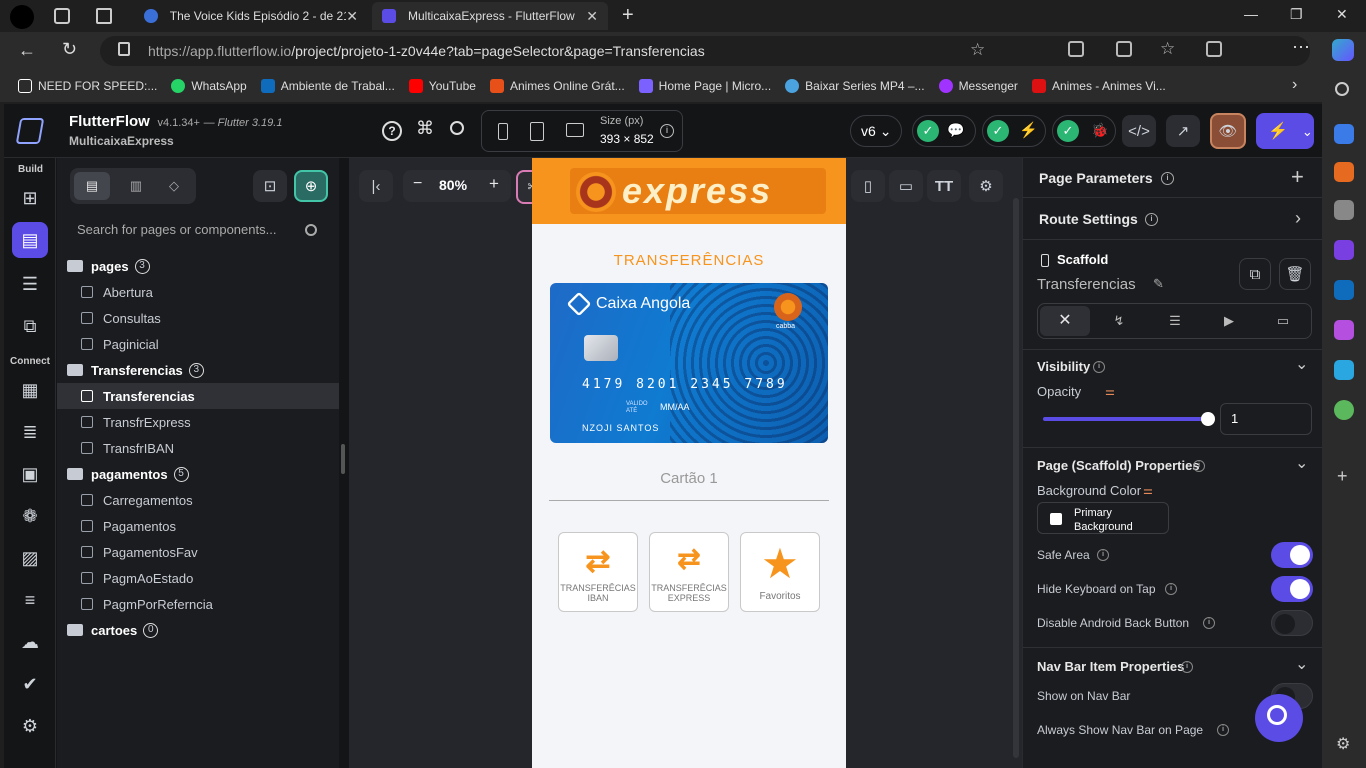 This screenshot has width=1366, height=768. I want to click on storyboard-icon: ⧉, so click(30, 326).